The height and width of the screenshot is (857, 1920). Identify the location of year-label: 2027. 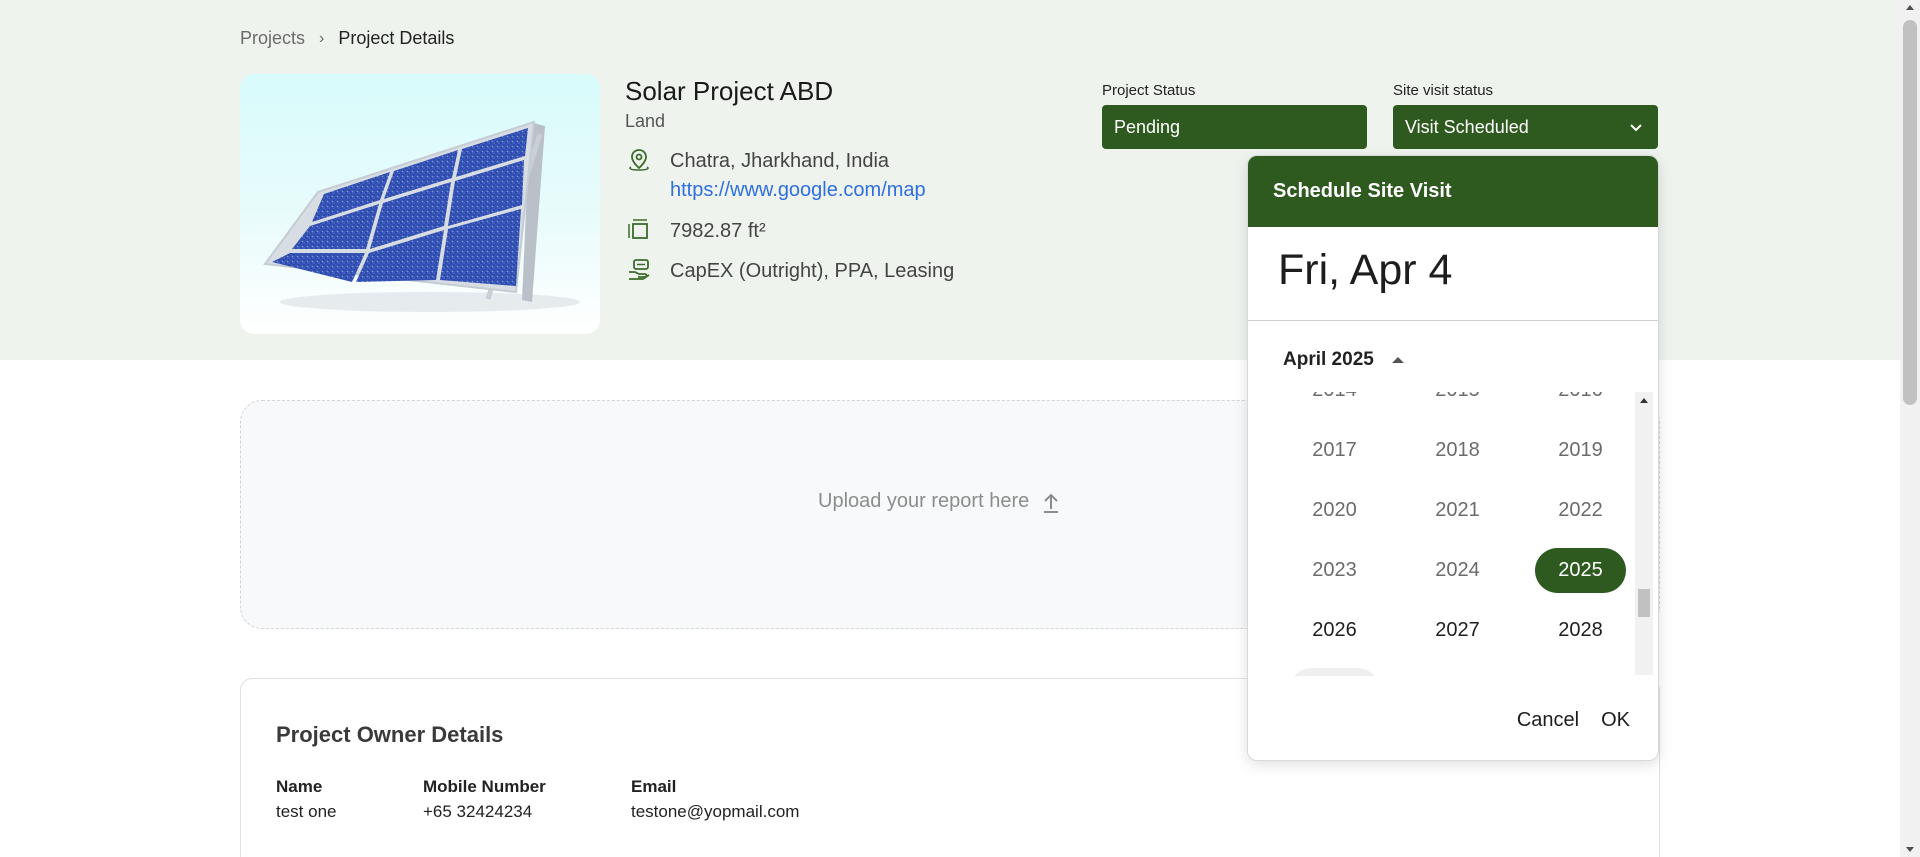
(1457, 629).